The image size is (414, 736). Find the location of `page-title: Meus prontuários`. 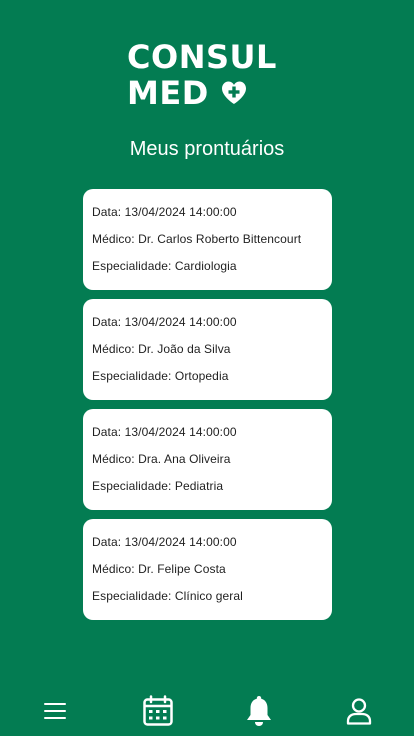

page-title: Meus prontuários is located at coordinates (207, 149).